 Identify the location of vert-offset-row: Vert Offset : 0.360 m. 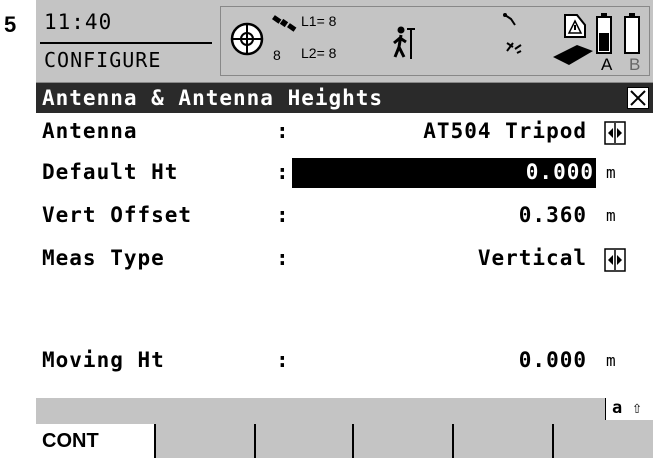
(344, 217).